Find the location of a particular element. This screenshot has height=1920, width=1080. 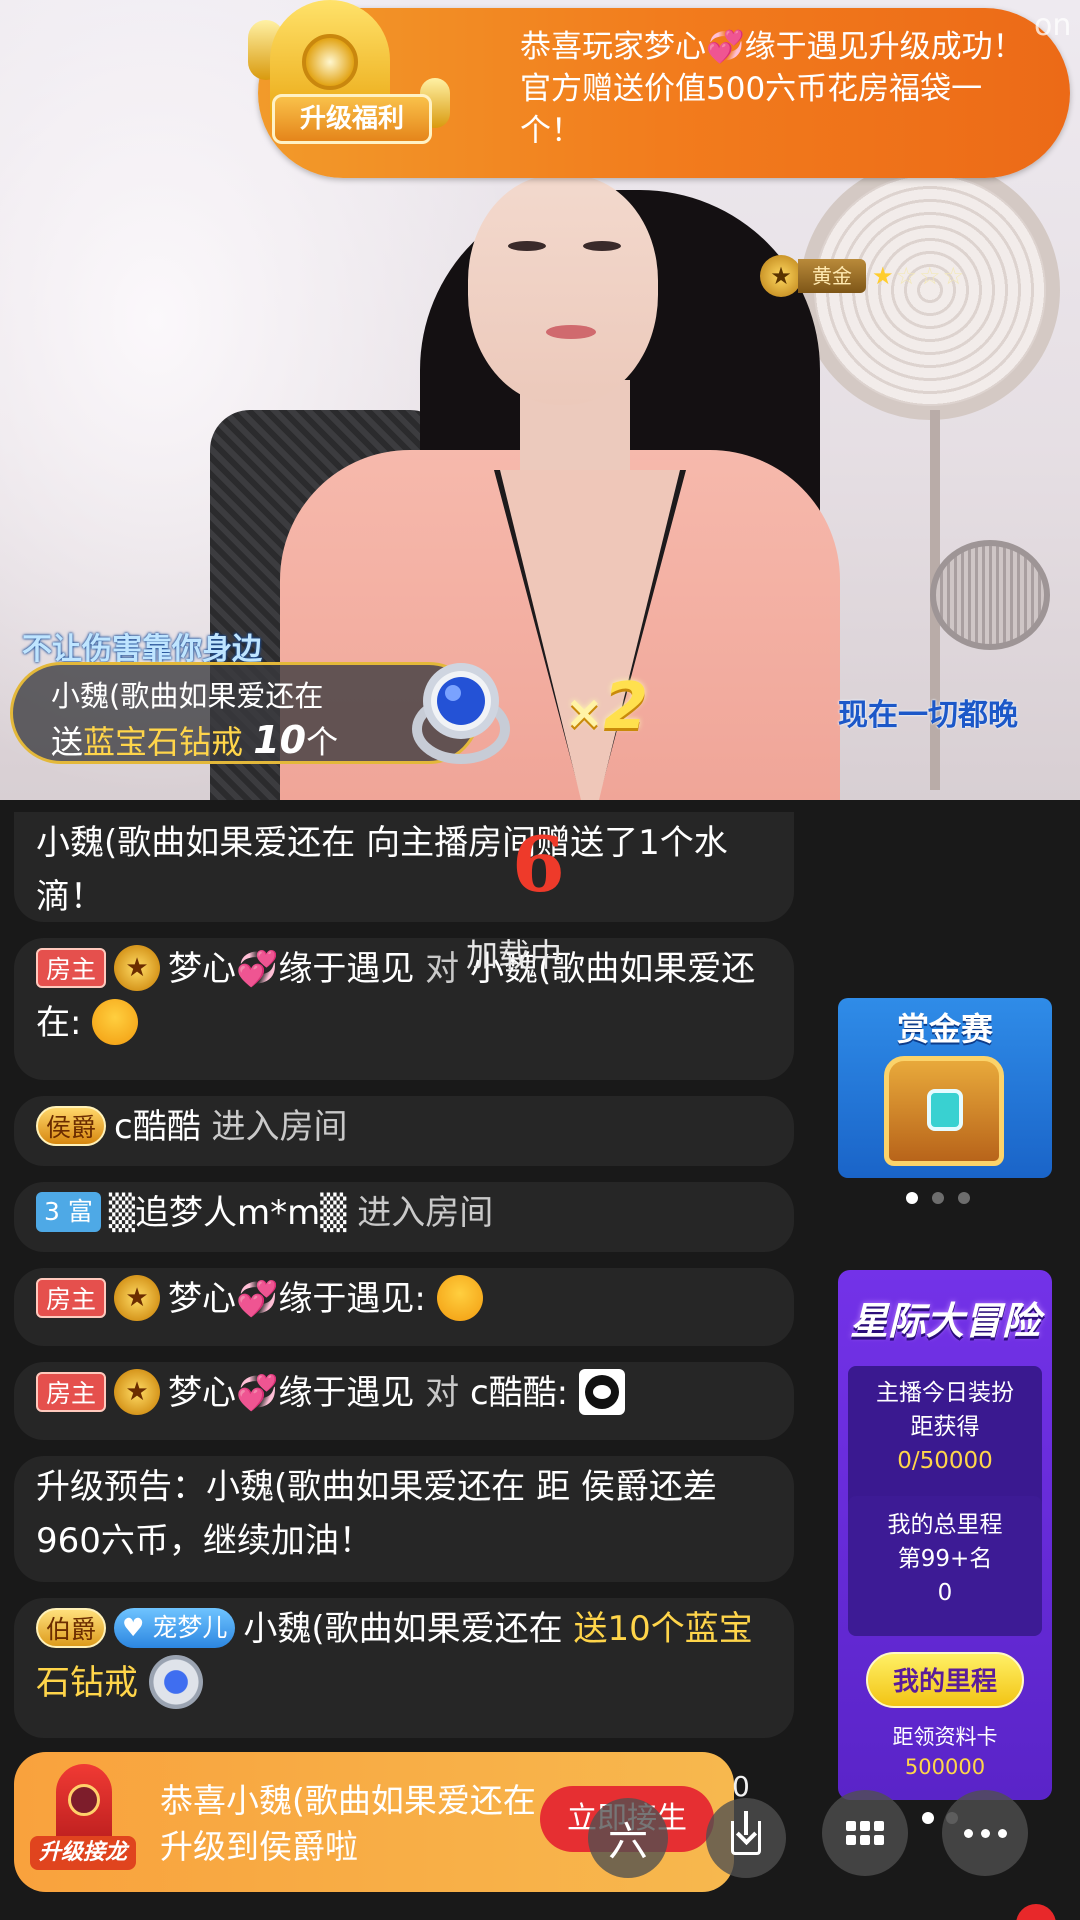

download-button is located at coordinates (746, 1838).